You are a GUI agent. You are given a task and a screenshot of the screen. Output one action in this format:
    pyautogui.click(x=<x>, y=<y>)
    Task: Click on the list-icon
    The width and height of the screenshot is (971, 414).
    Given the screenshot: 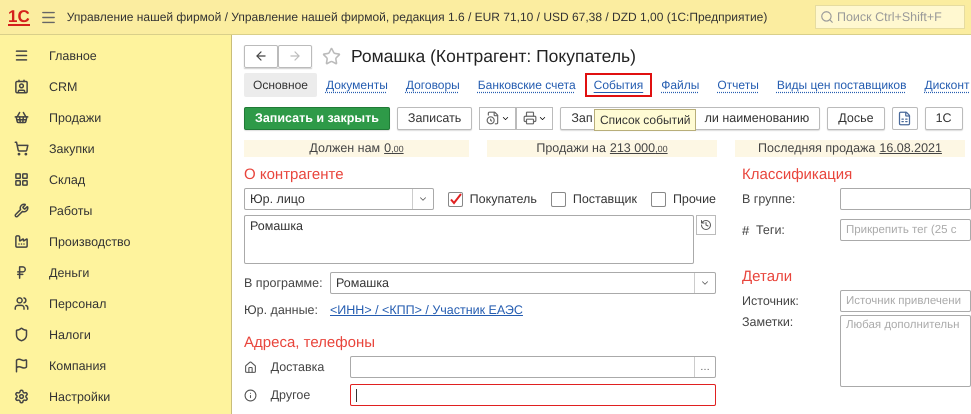 What is the action you would take?
    pyautogui.click(x=21, y=55)
    